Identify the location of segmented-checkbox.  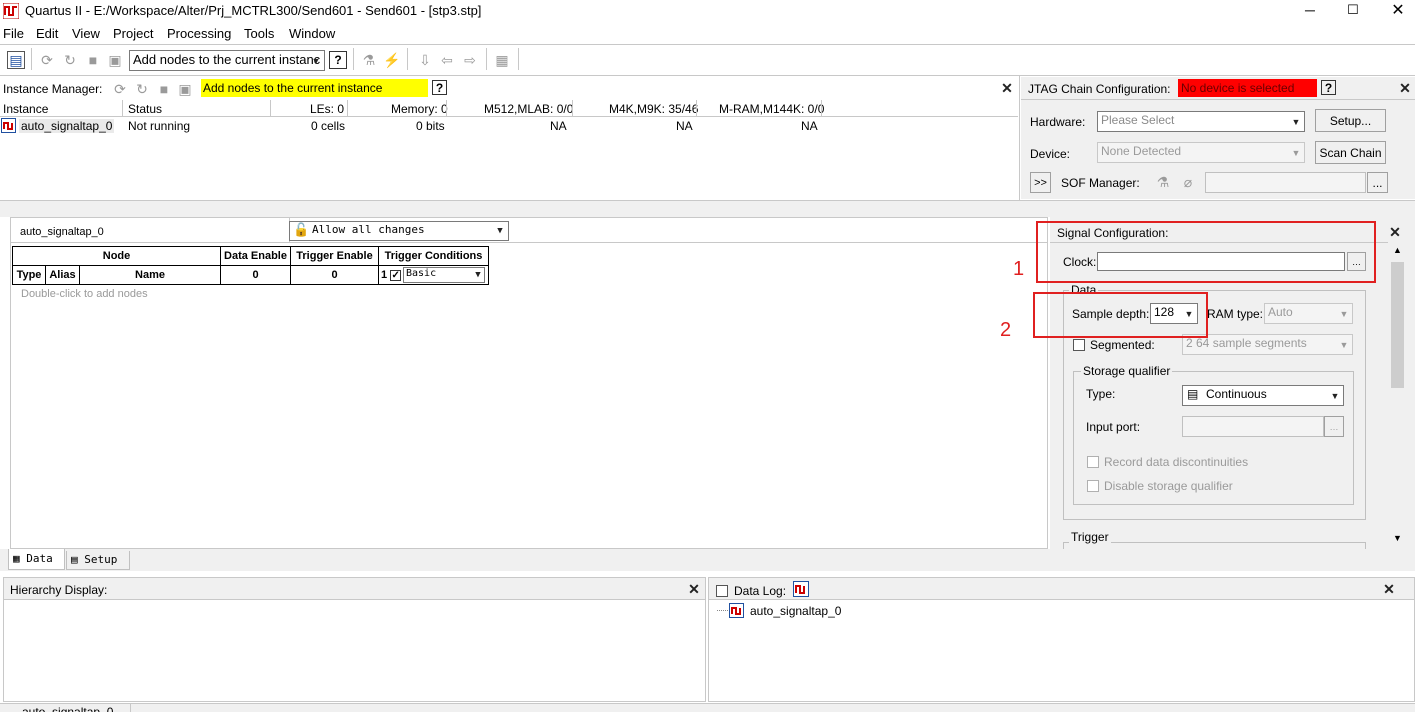
(1079, 345).